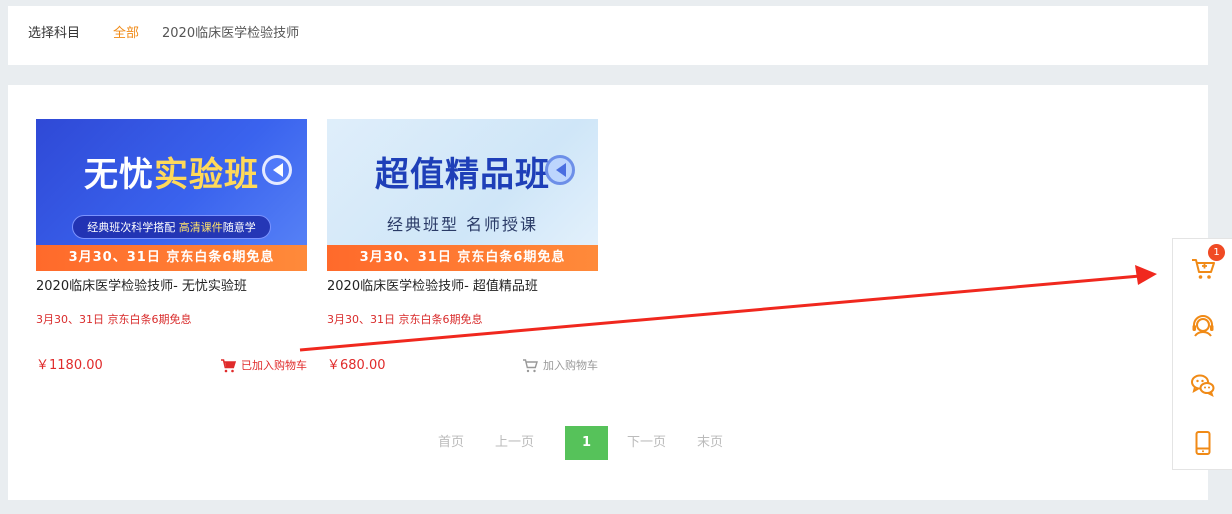  Describe the element at coordinates (206, 175) in the screenshot. I see `banner-title-part: 实验班` at that location.